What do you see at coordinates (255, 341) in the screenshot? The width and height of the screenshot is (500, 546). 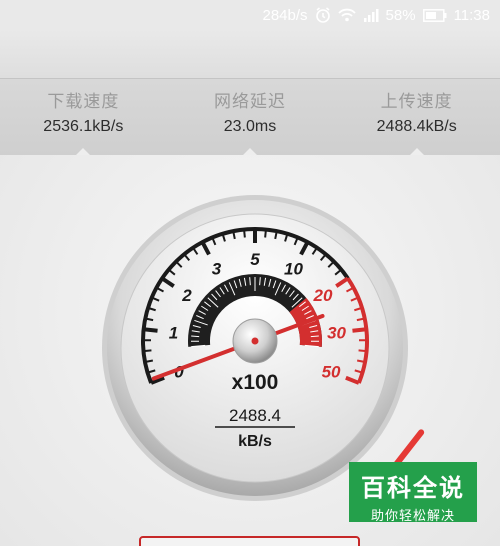 I see `hub-center` at bounding box center [255, 341].